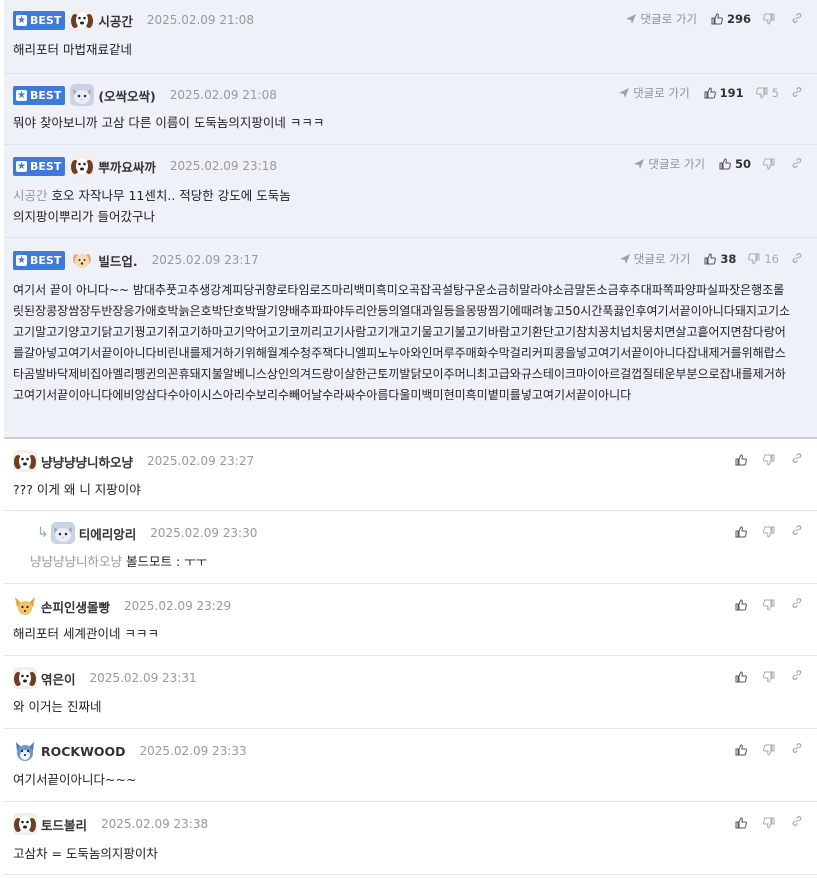 This screenshot has width=817, height=878. I want to click on upvote-button: 50, so click(735, 164).